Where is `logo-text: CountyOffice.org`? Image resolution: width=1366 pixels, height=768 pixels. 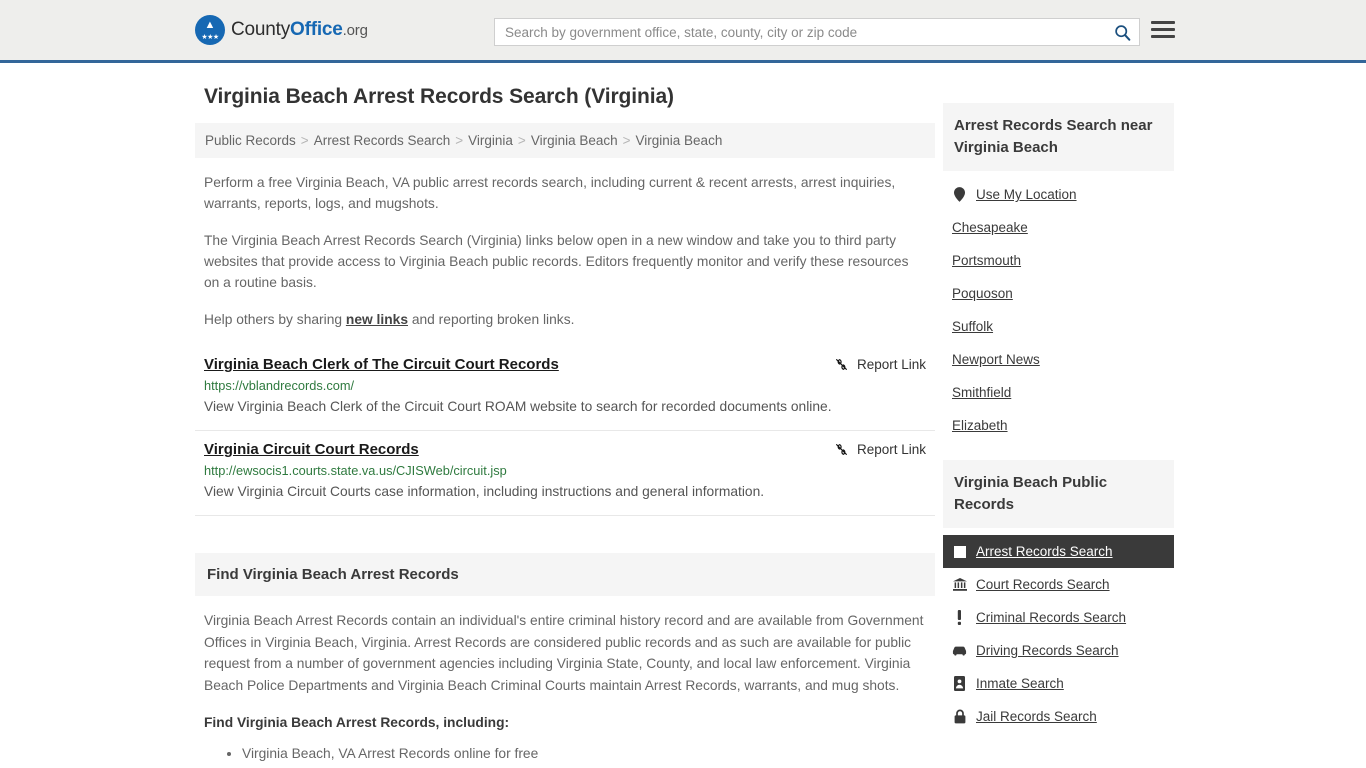
logo-text: CountyOffice.org is located at coordinates (299, 30).